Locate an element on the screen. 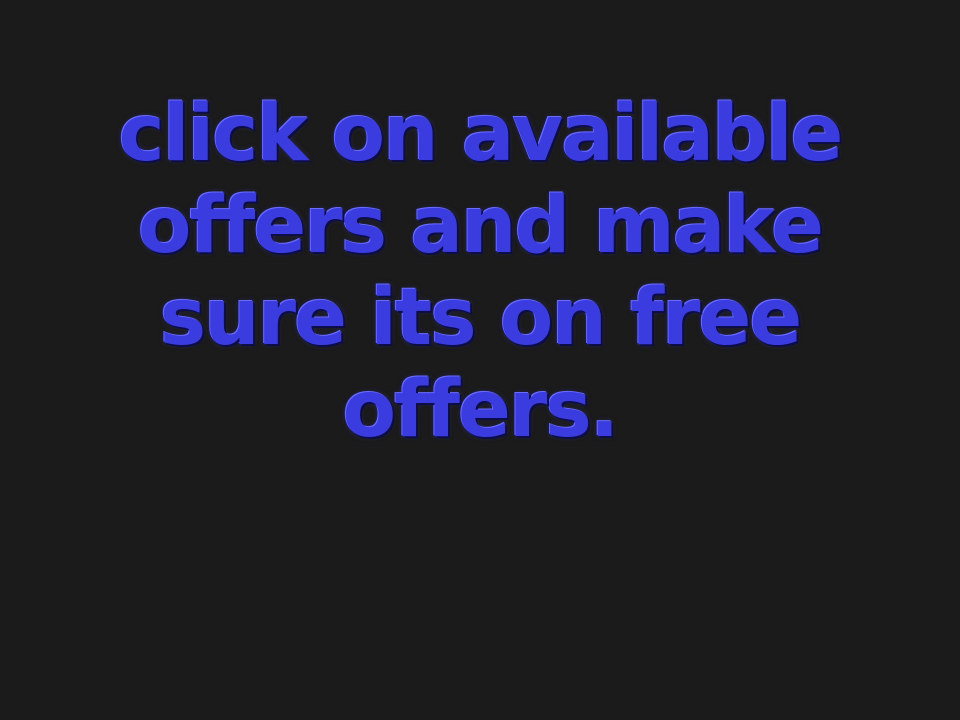 The width and height of the screenshot is (960, 720). caption-line-2: offers and make is located at coordinates (480, 226).